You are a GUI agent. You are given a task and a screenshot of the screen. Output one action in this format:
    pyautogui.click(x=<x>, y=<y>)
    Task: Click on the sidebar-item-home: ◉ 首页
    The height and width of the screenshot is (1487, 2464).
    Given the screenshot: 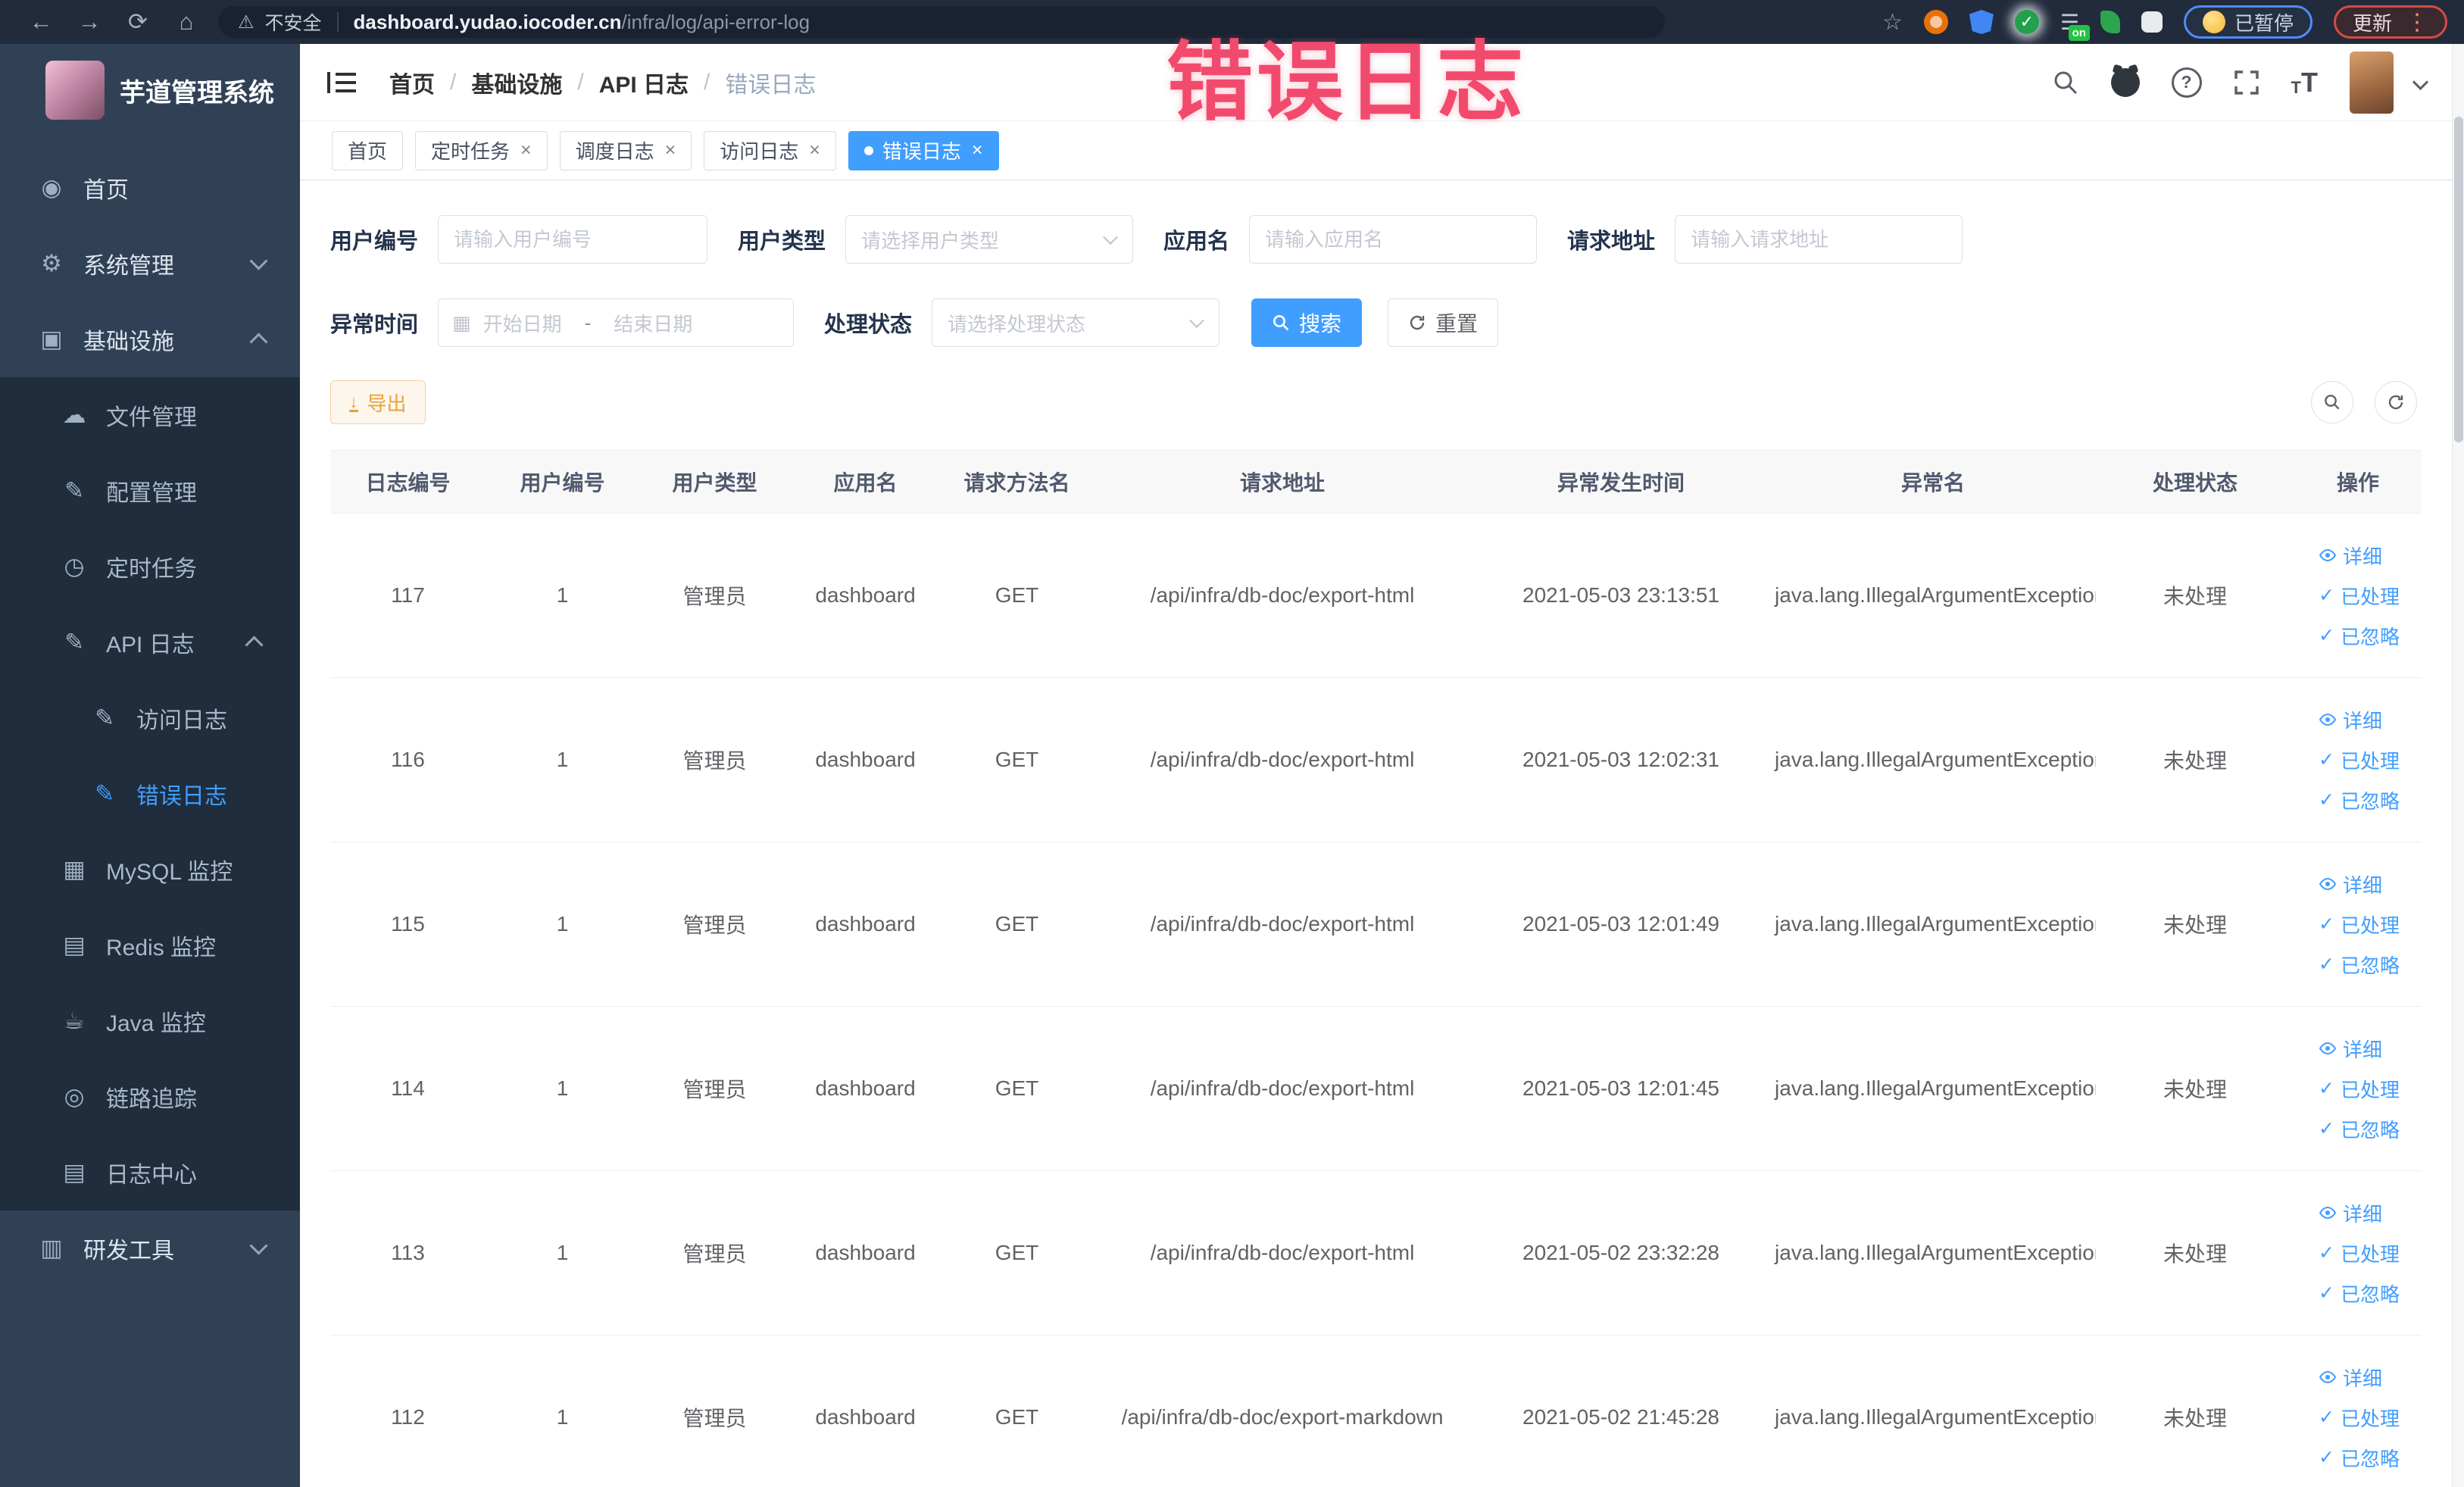 What is the action you would take?
    pyautogui.click(x=150, y=188)
    